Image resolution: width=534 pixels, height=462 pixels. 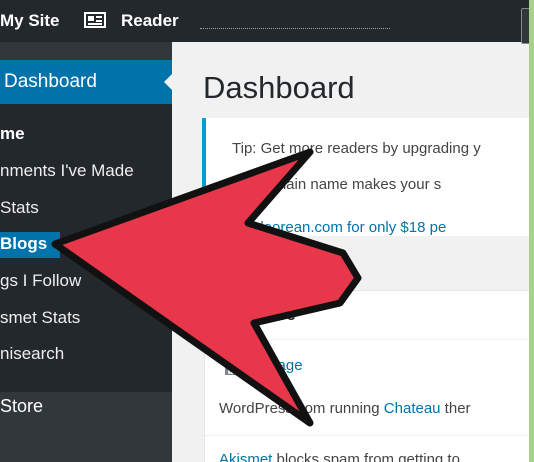 I want to click on akismet-link: Akismet, so click(x=245, y=456).